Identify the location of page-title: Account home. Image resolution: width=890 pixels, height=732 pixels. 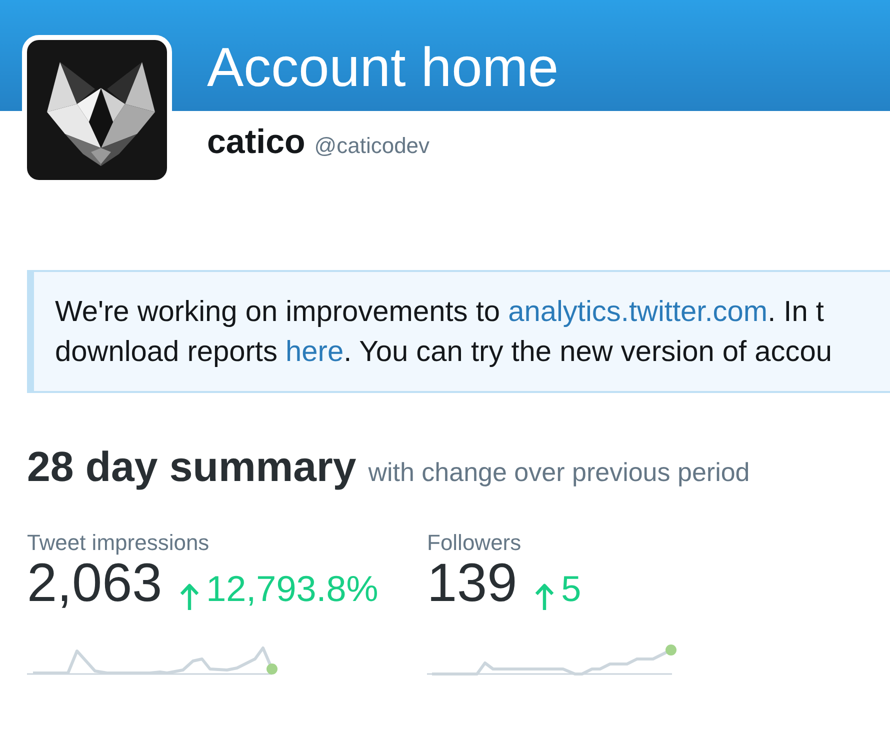
(383, 67).